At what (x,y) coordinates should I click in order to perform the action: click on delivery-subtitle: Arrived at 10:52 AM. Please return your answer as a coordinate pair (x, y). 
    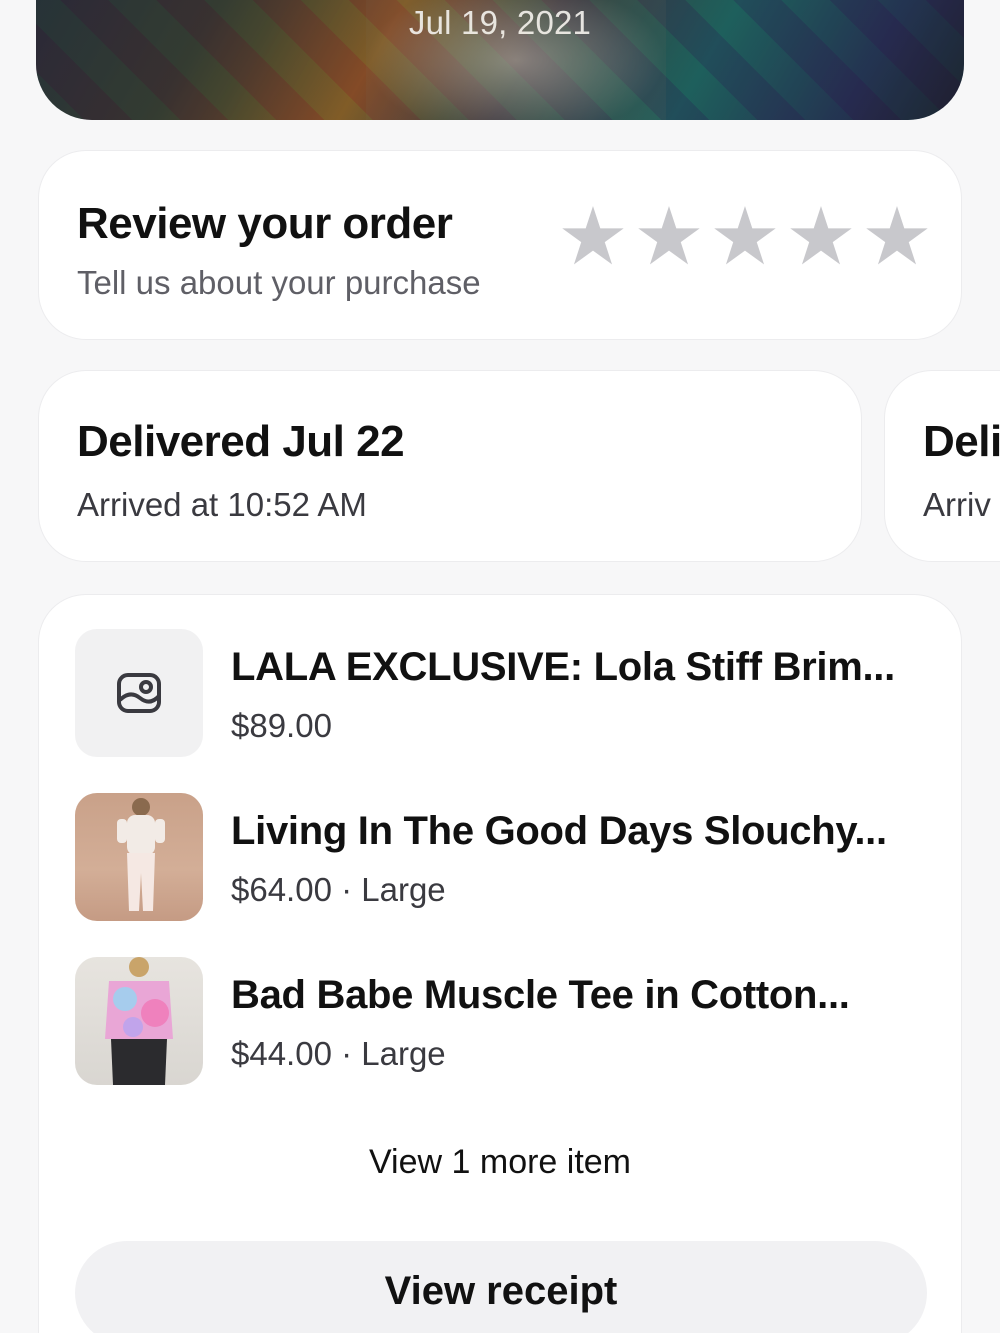
    Looking at the image, I should click on (222, 504).